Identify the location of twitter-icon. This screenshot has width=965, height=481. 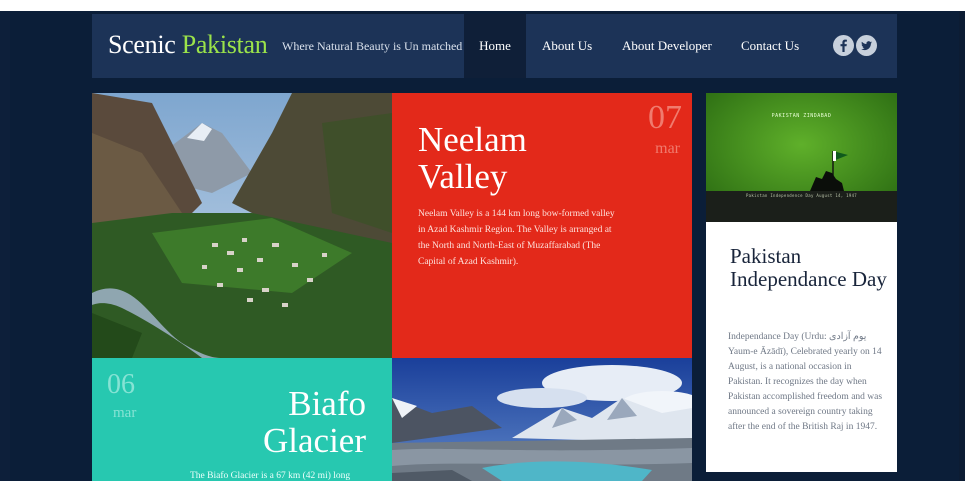
(866, 45).